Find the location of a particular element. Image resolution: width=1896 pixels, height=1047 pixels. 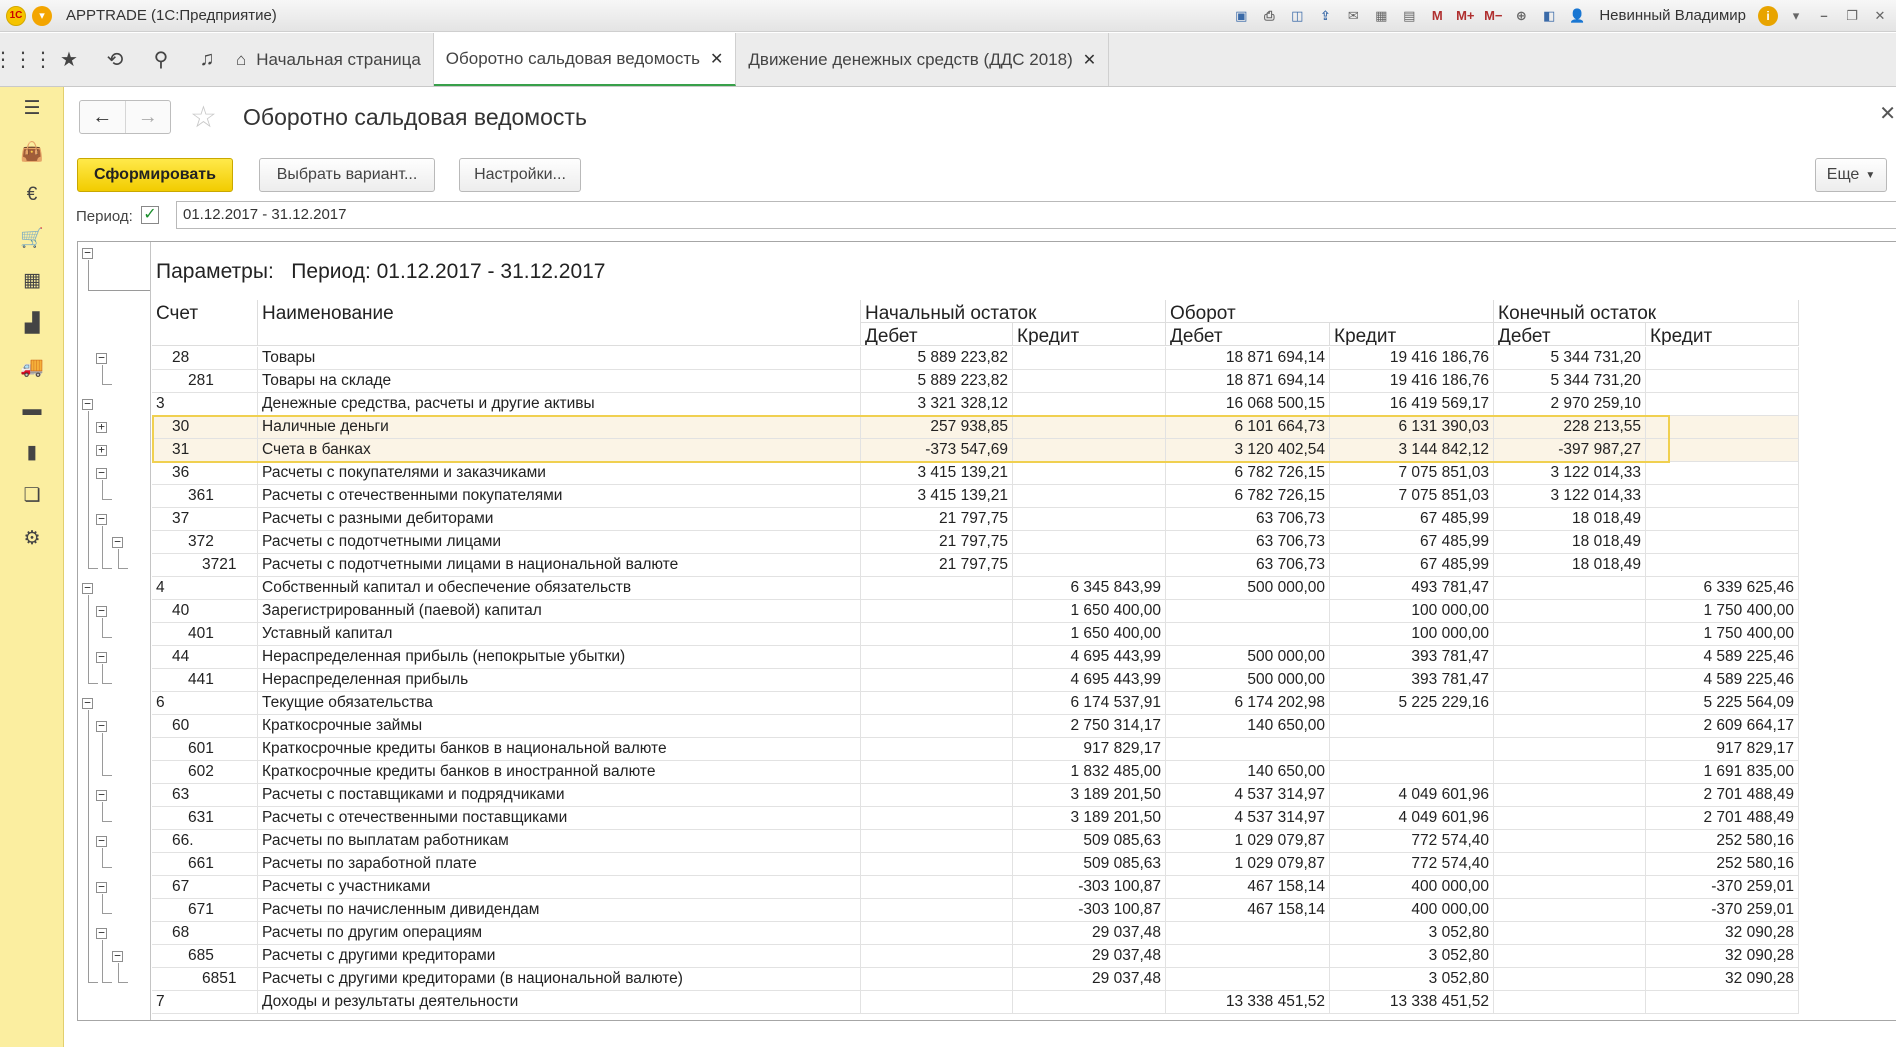

favorite-star-icon: ☆ is located at coordinates (203, 117).